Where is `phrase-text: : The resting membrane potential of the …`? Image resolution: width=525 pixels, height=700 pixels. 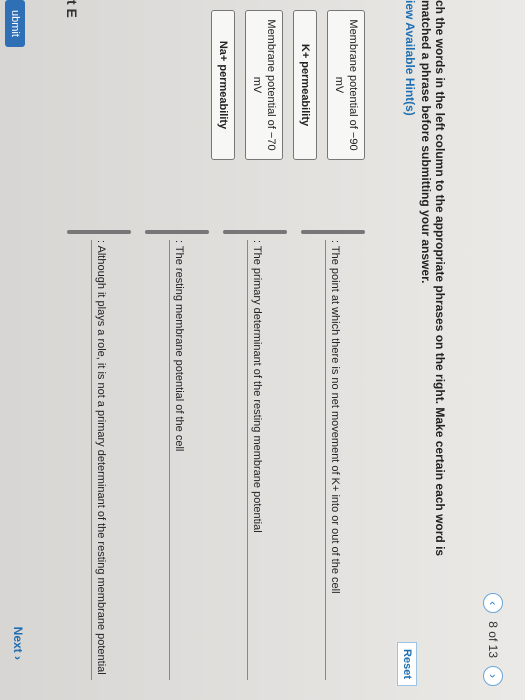
phrase-text: : The resting membrane potential of the … is located at coordinates (179, 346).